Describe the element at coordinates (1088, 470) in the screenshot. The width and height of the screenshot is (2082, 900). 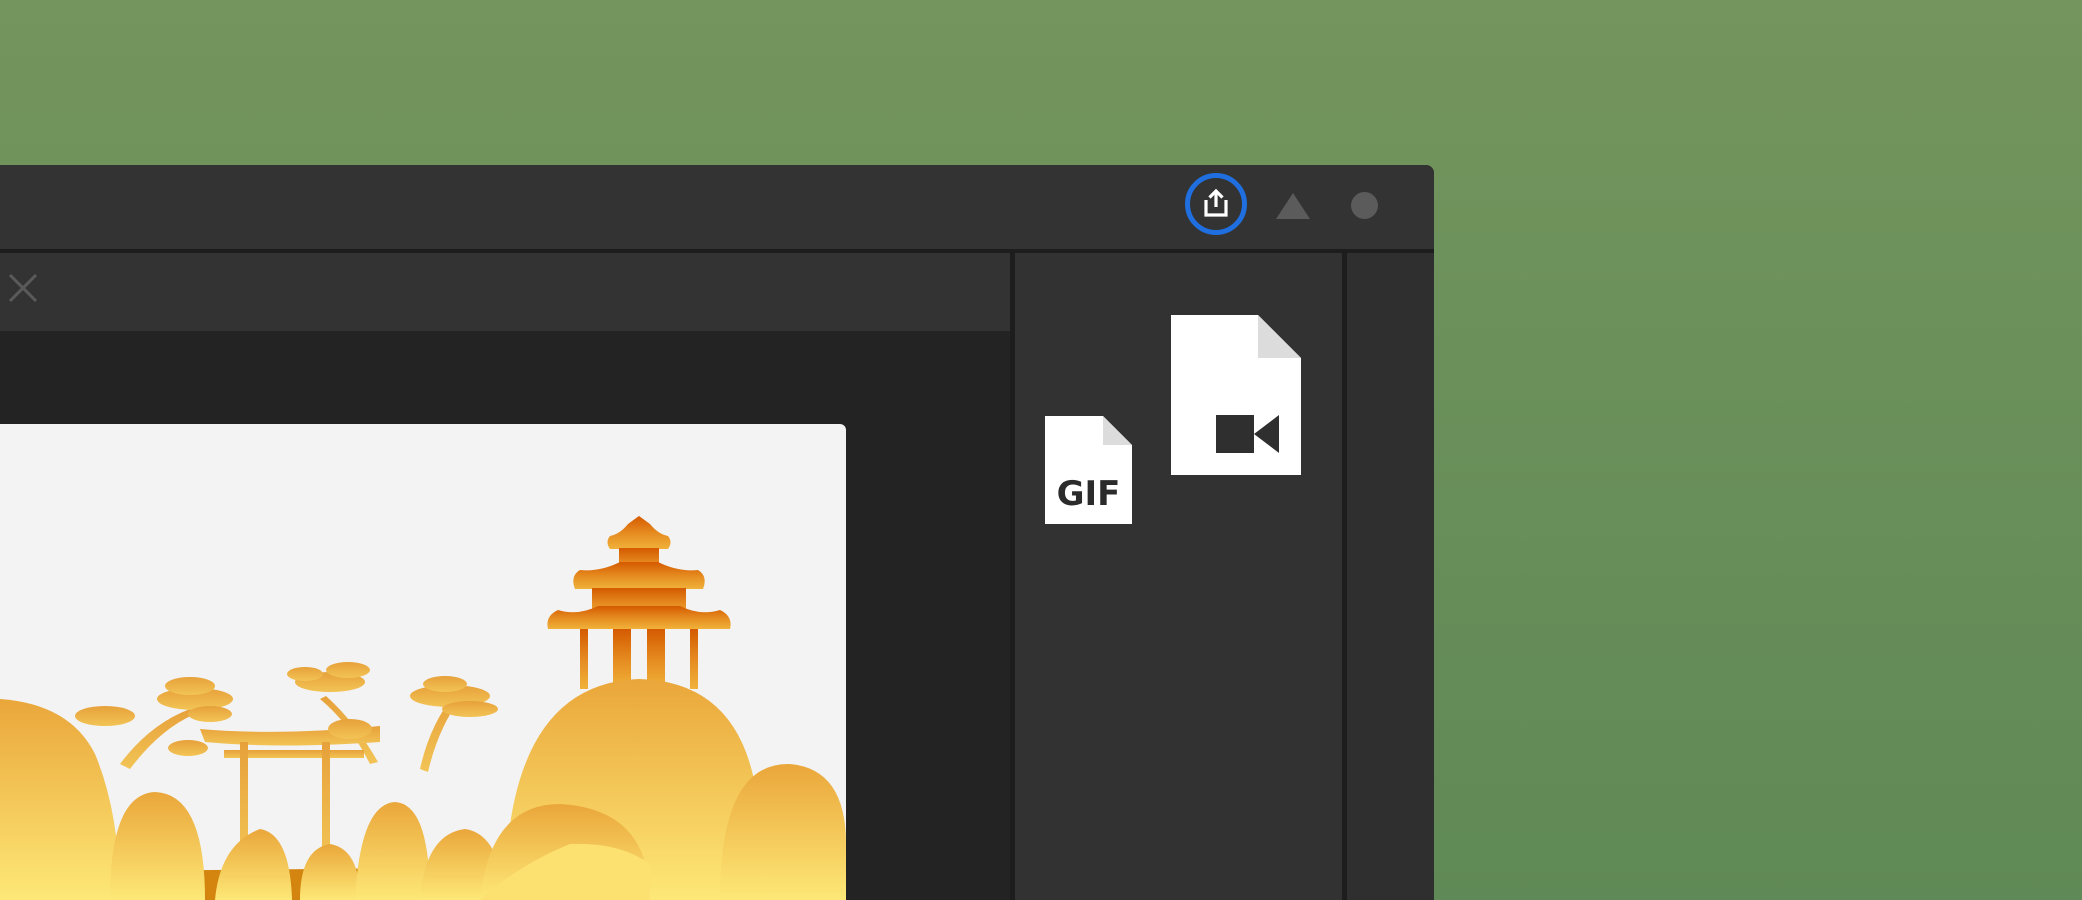
I see `gif-export-option: GIF` at that location.